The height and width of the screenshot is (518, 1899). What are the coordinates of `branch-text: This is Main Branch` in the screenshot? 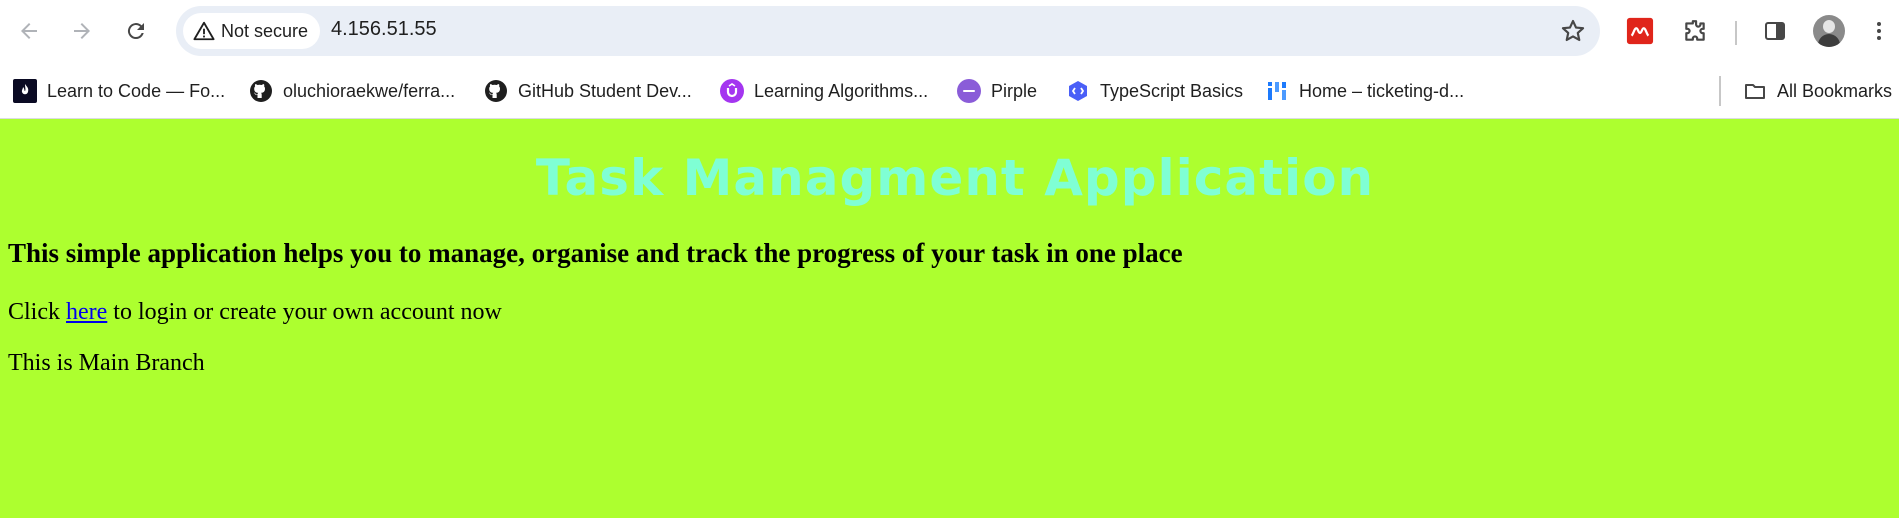 It's located at (106, 363).